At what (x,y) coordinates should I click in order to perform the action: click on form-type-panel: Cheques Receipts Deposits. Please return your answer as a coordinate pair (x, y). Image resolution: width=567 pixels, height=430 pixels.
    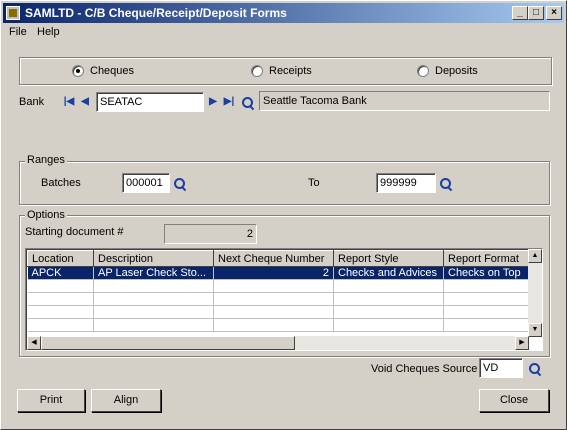
    Looking at the image, I should click on (285, 71).